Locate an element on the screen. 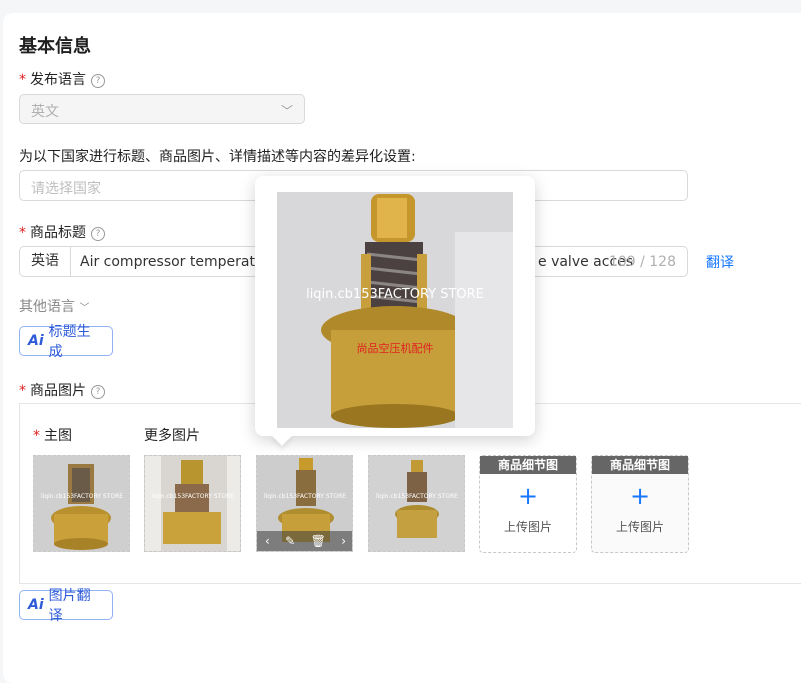 This screenshot has height=683, width=801. product-title-label-row: * 商品标题? is located at coordinates (62, 232).